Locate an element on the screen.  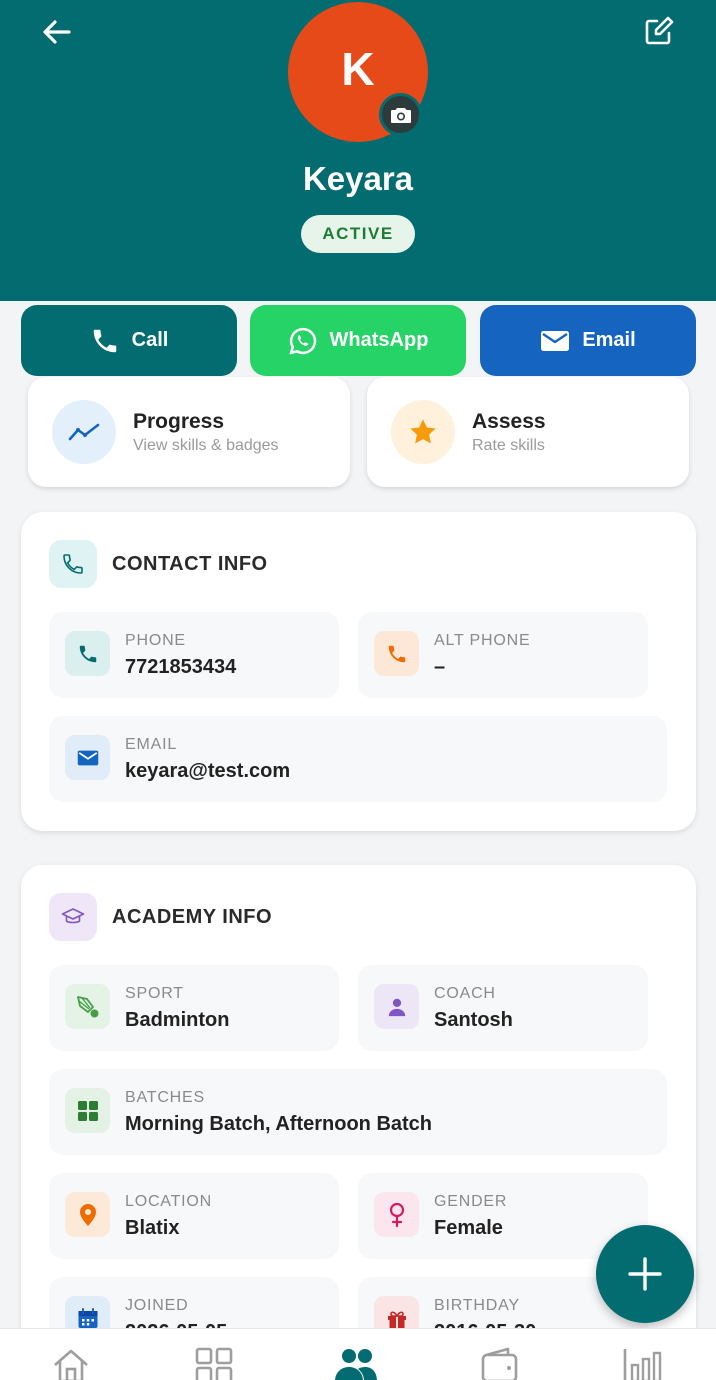
person-icon is located at coordinates (396, 1006).